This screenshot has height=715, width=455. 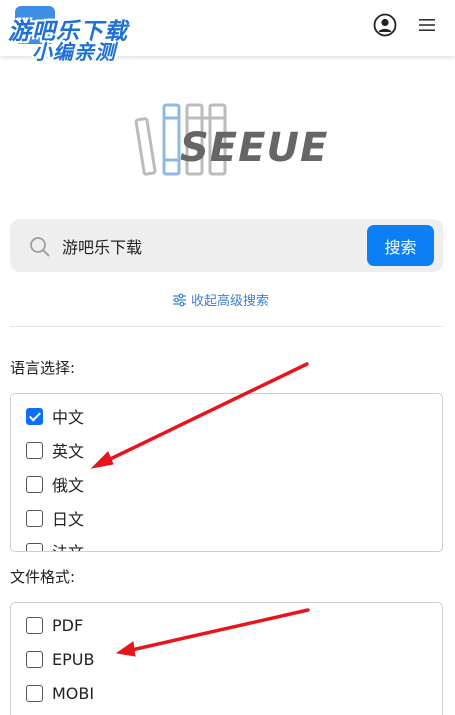 What do you see at coordinates (68, 519) in the screenshot?
I see `language-option-label: 日文` at bounding box center [68, 519].